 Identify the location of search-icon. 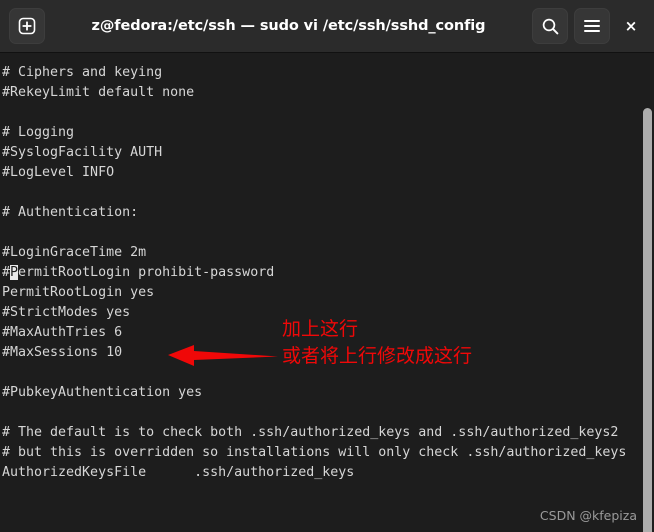
(550, 26).